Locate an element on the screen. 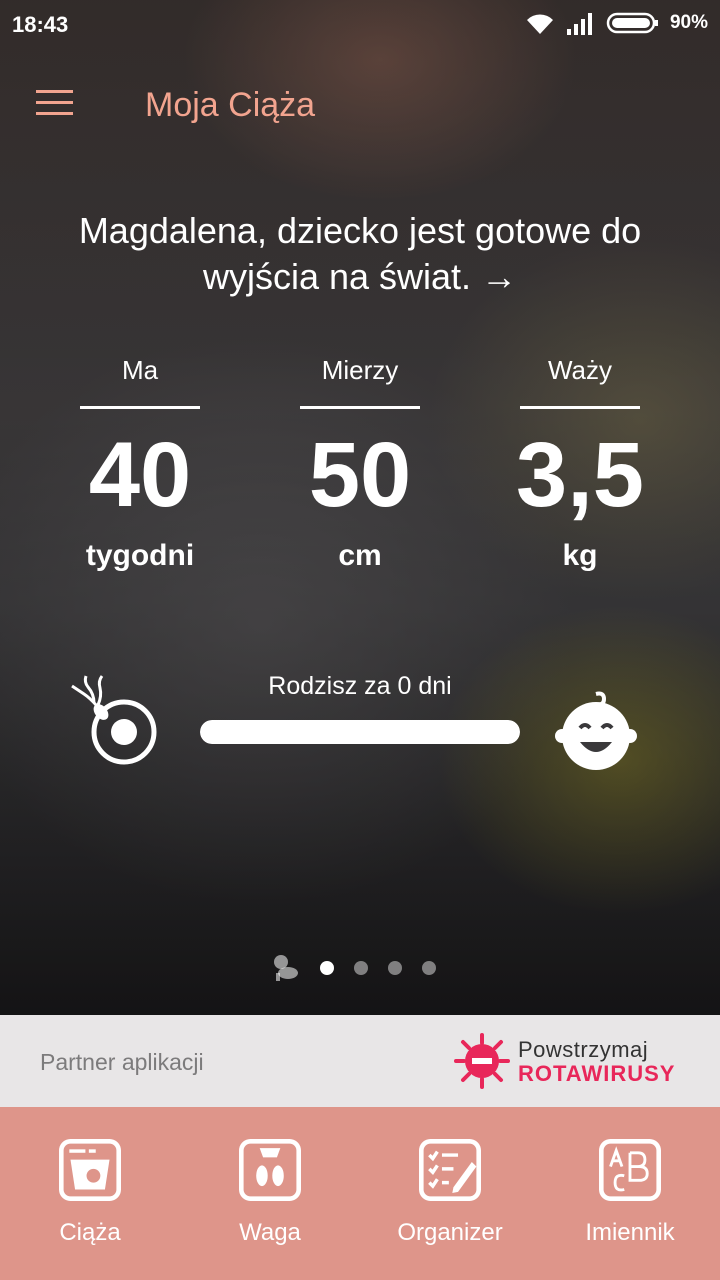 The width and height of the screenshot is (720, 1280). stat-value: 3,5 is located at coordinates (580, 475).